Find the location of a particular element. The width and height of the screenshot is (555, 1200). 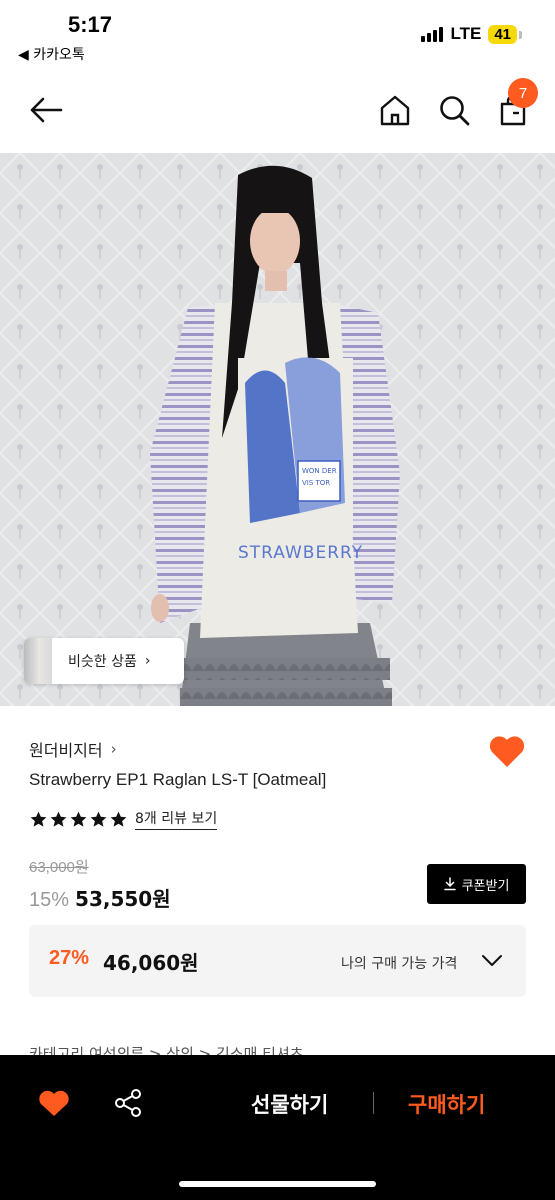

gift-button: 선물하기 is located at coordinates (289, 1104).